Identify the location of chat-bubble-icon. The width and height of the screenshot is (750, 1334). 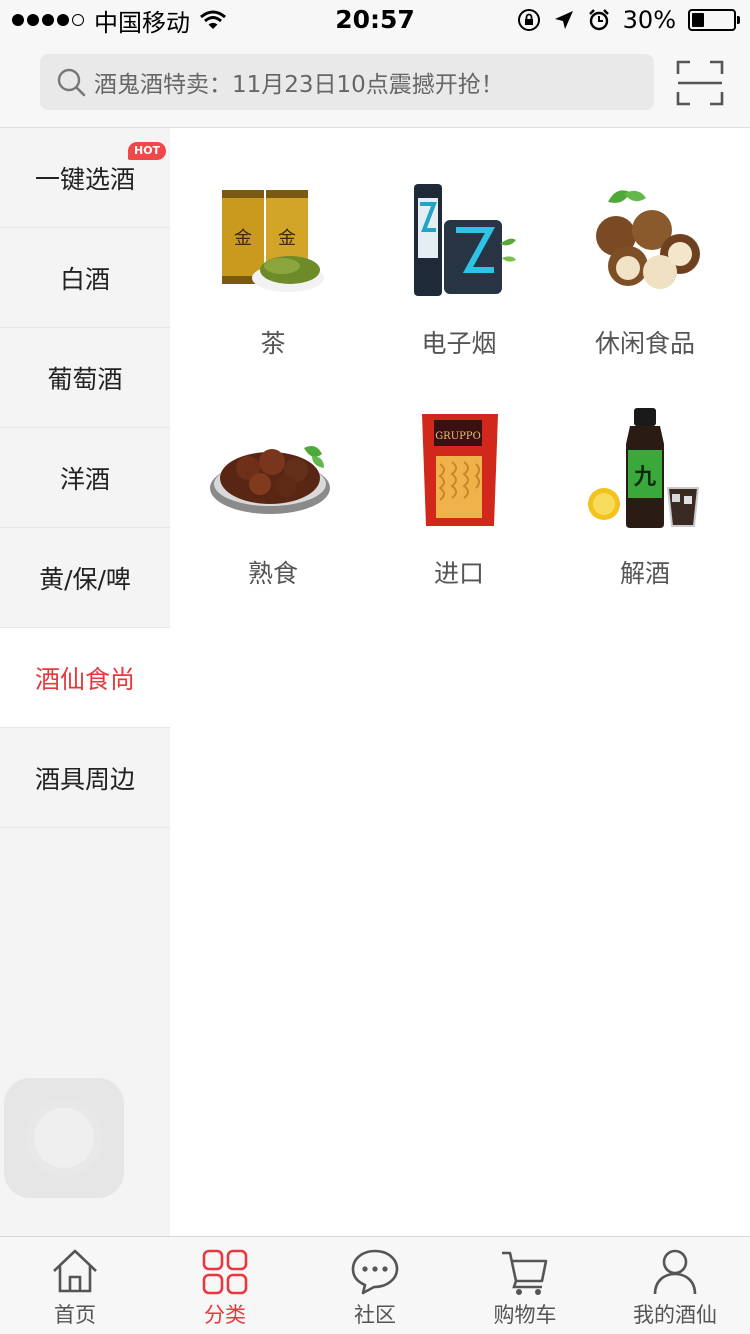
(375, 1272).